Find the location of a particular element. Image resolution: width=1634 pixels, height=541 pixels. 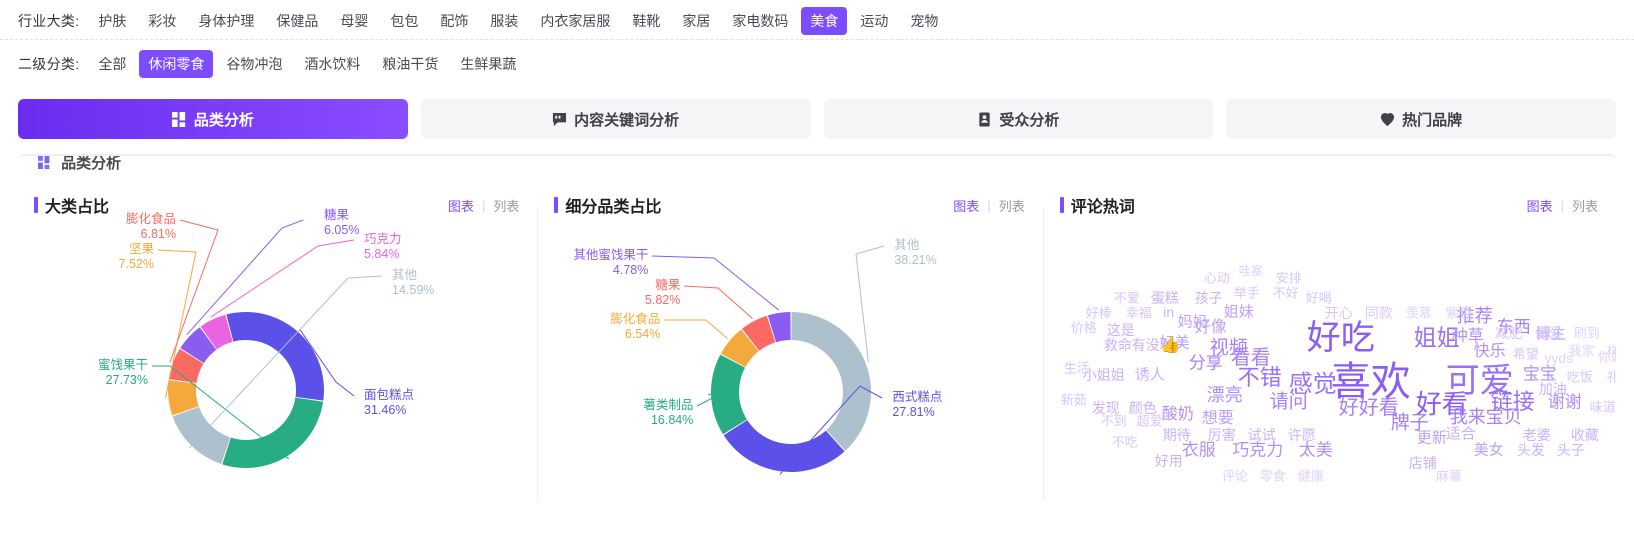

word-cloud-term: 酸奶 is located at coordinates (1178, 415).